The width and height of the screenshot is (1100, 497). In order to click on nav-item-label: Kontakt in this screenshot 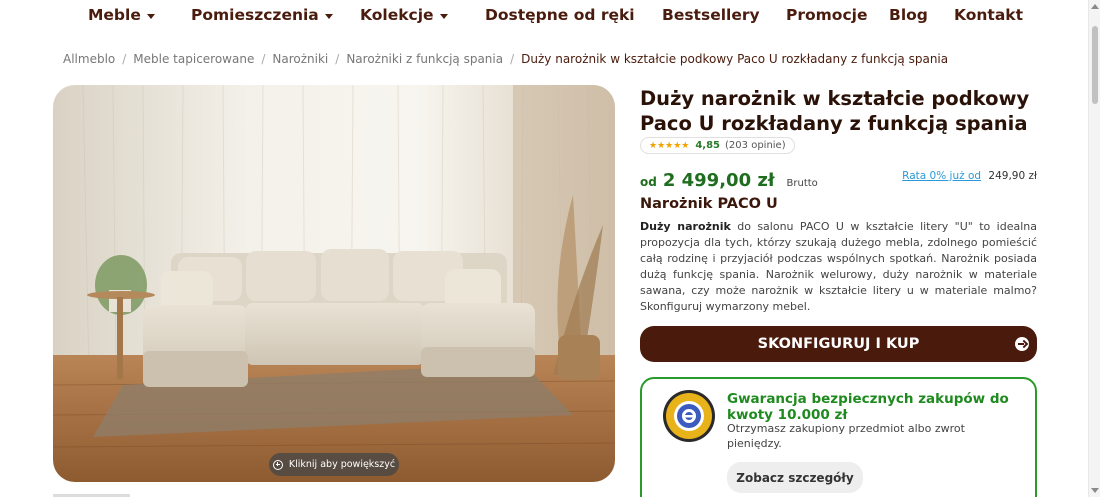, I will do `click(989, 15)`.